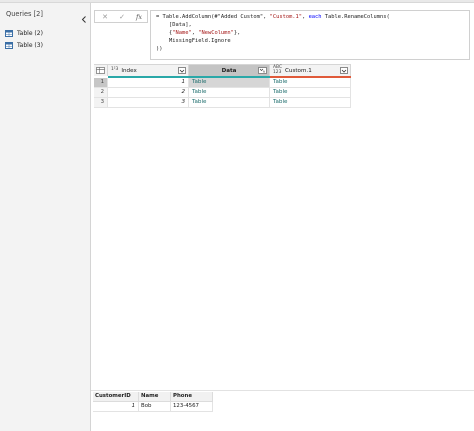  I want to click on formula-text: Table.RenameColumns(, so click(355, 17).